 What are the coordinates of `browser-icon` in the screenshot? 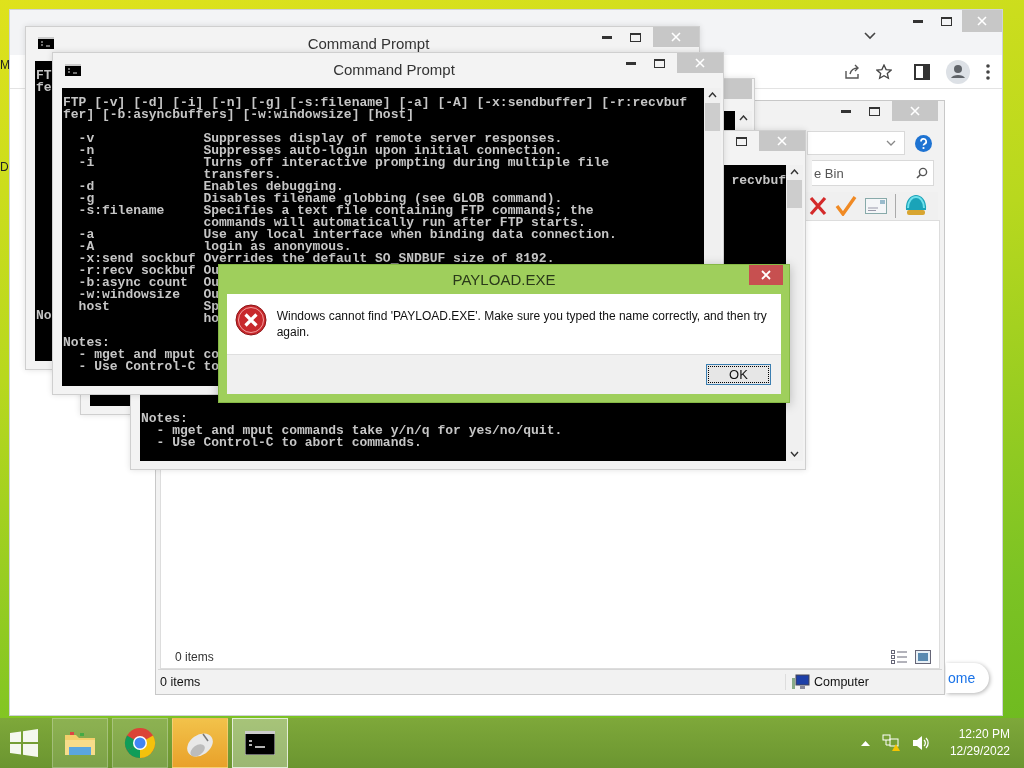 It's located at (140, 743).